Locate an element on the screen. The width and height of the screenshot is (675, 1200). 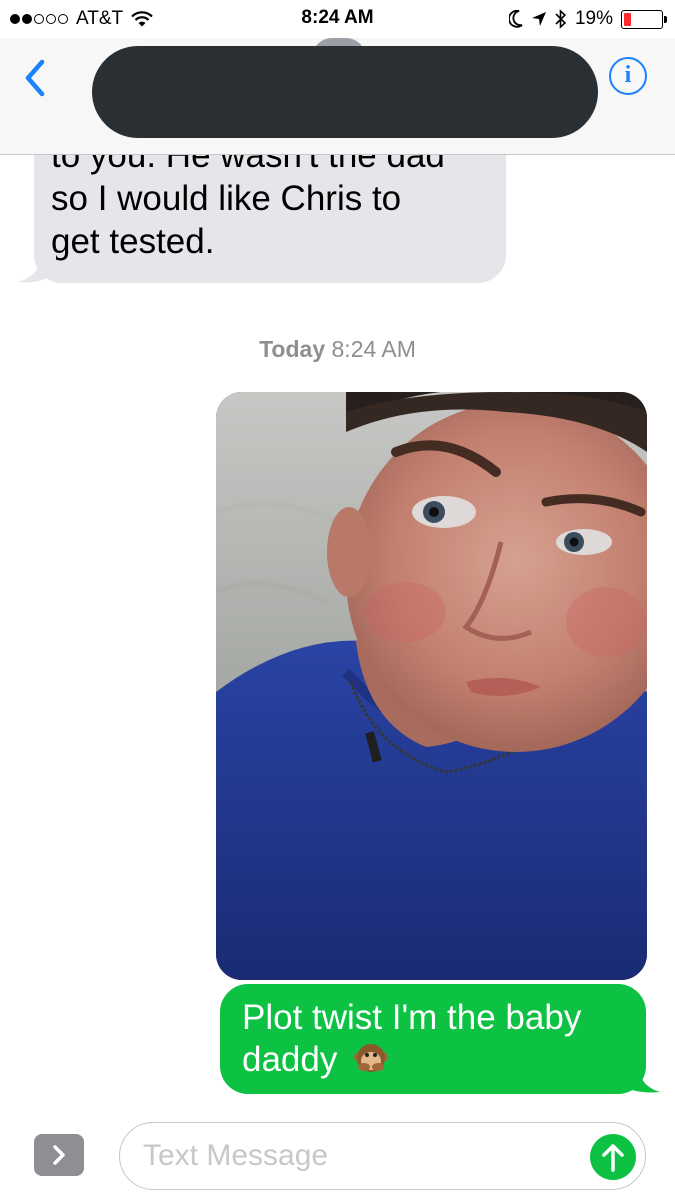
incoming-line-3: get tested. is located at coordinates (133, 241).